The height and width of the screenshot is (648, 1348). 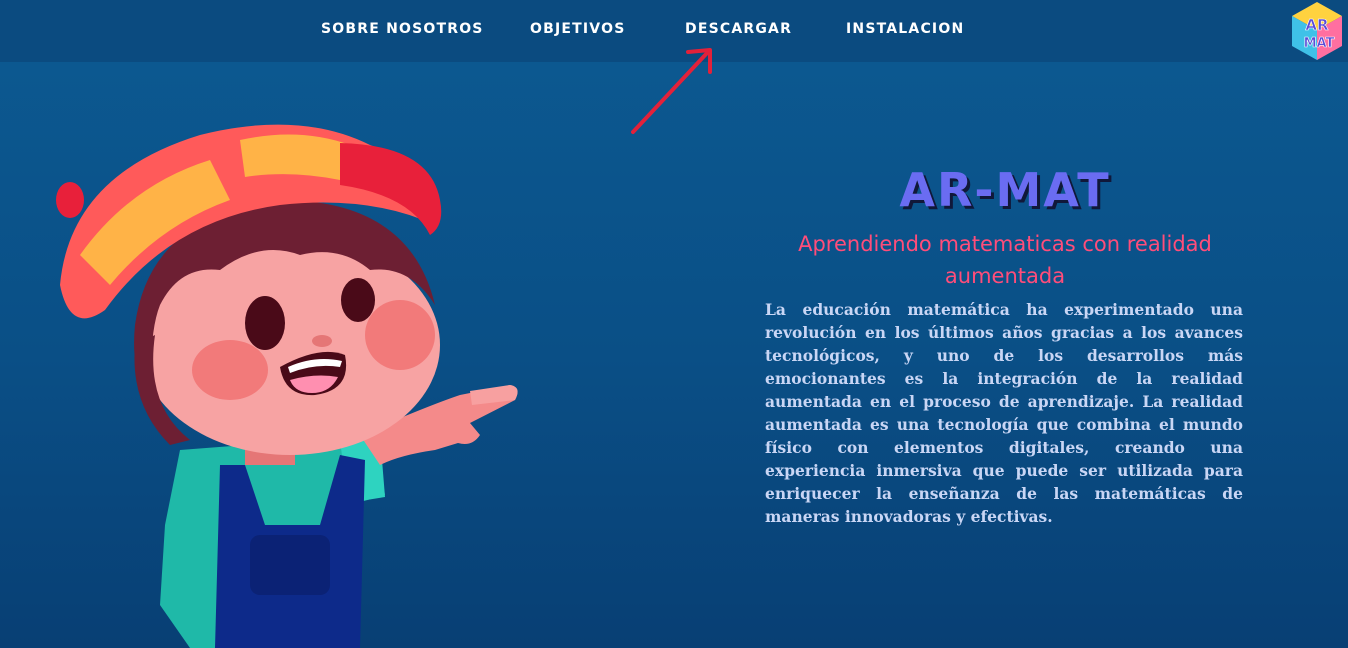 I want to click on ar-mat-logo-icon: AR MAT, so click(x=1317, y=31).